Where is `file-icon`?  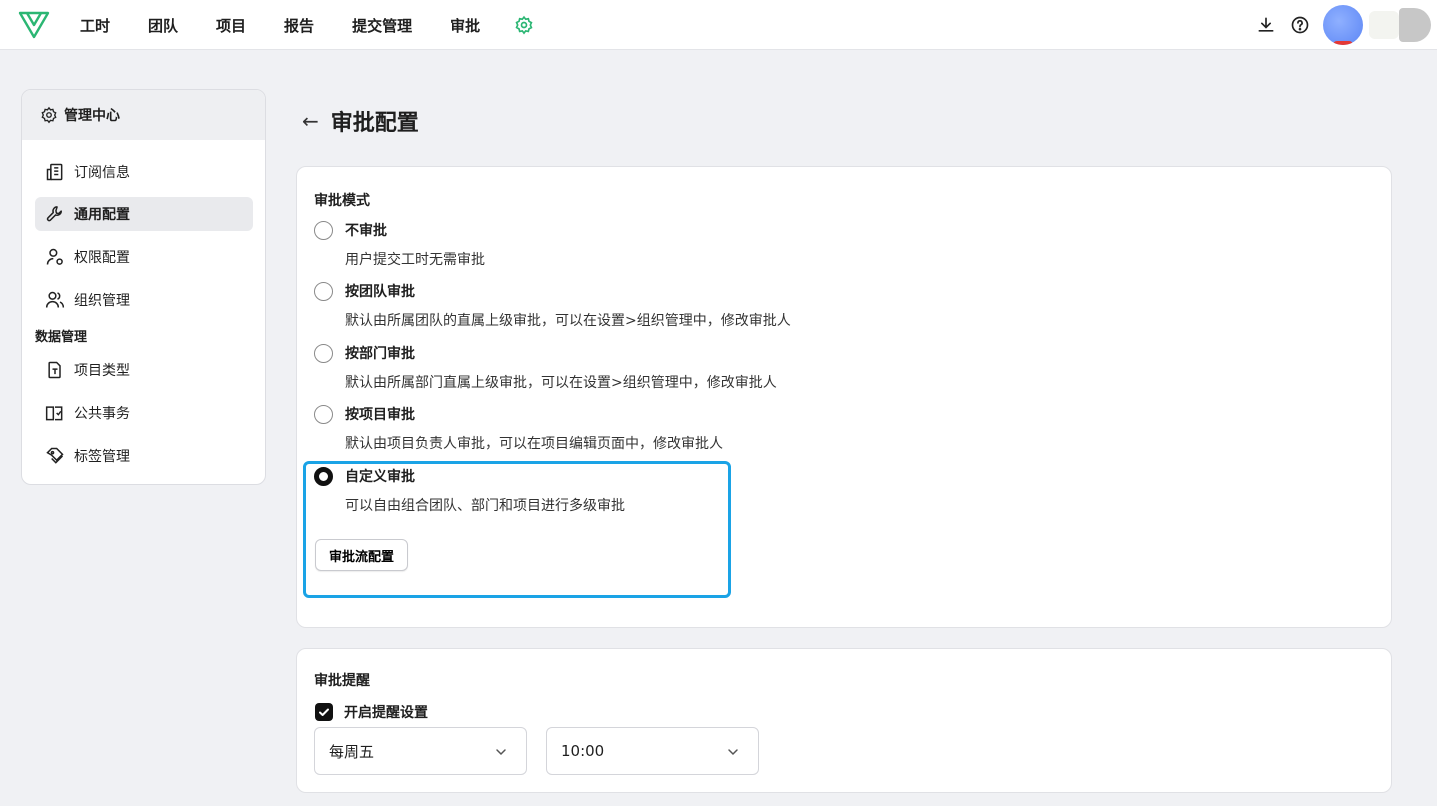 file-icon is located at coordinates (54, 370).